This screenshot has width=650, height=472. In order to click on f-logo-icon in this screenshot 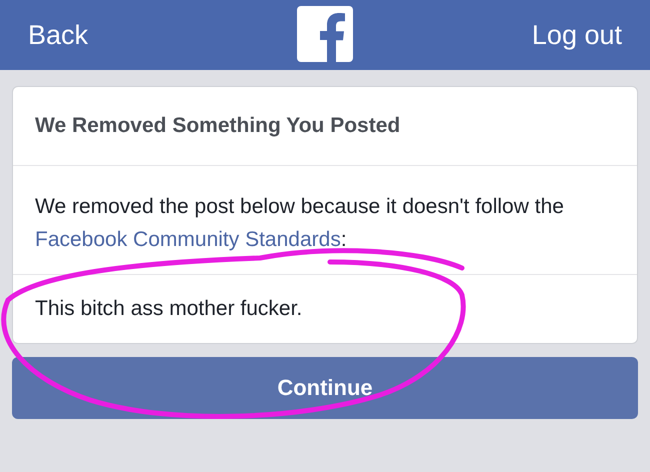, I will do `click(325, 34)`.